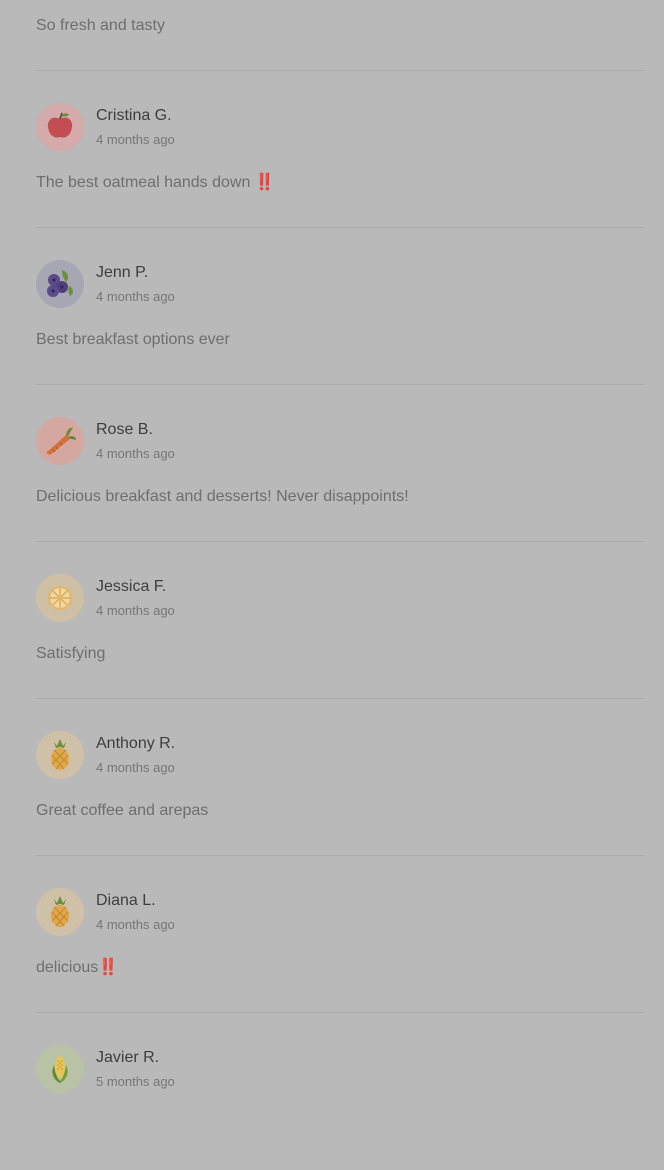  I want to click on review-text: delicious‼️, so click(77, 967).